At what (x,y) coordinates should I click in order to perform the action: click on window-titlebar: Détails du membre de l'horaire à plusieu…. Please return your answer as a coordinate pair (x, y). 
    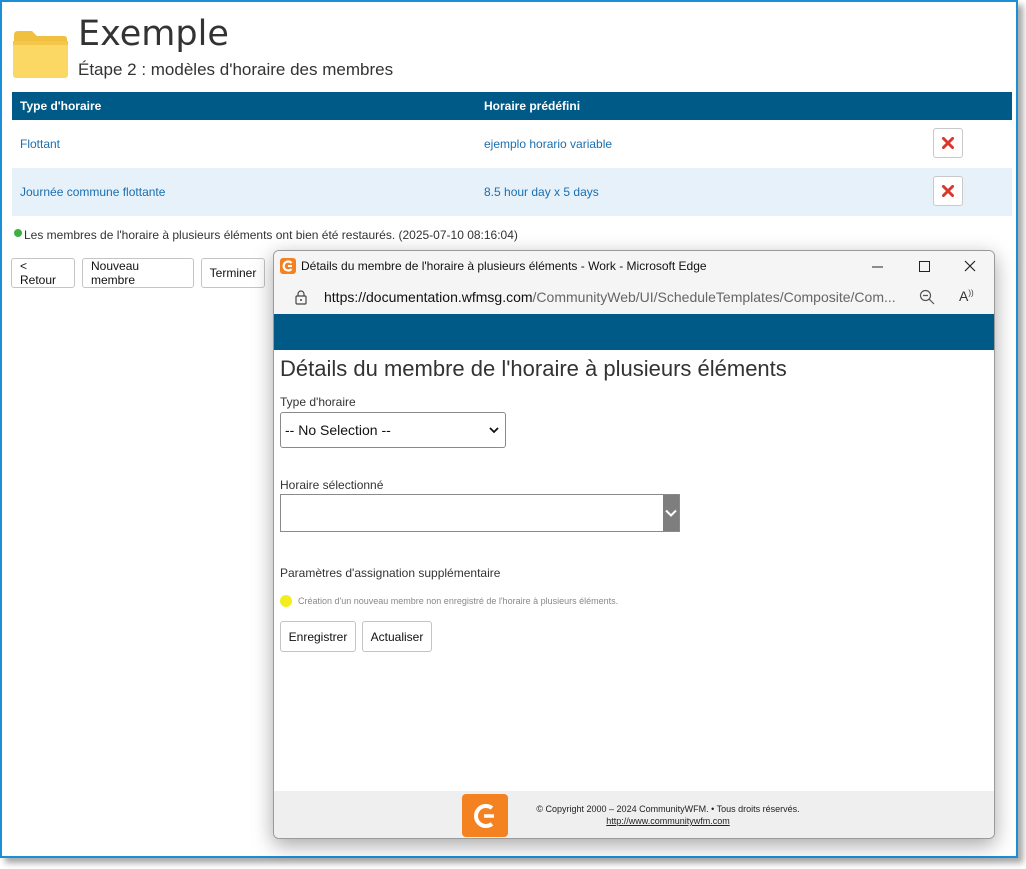
    Looking at the image, I should click on (634, 266).